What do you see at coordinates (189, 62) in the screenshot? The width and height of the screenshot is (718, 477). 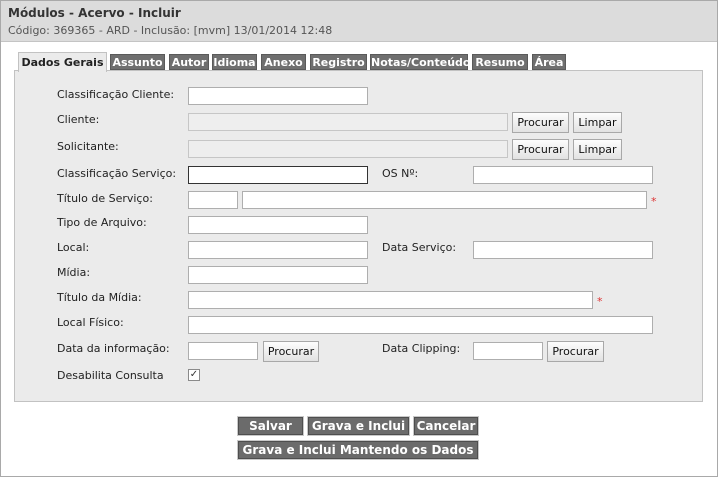 I see `tab-autor: Autor` at bounding box center [189, 62].